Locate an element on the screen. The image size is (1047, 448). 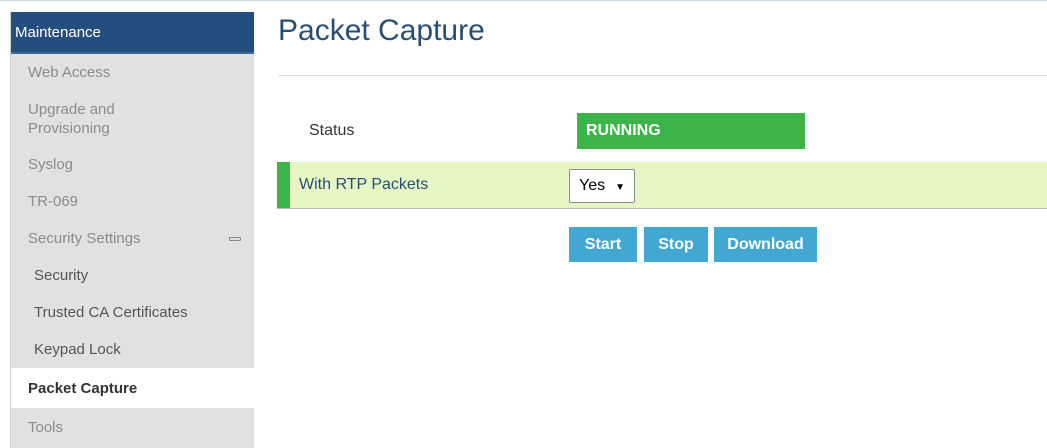
start-button: Start is located at coordinates (603, 244).